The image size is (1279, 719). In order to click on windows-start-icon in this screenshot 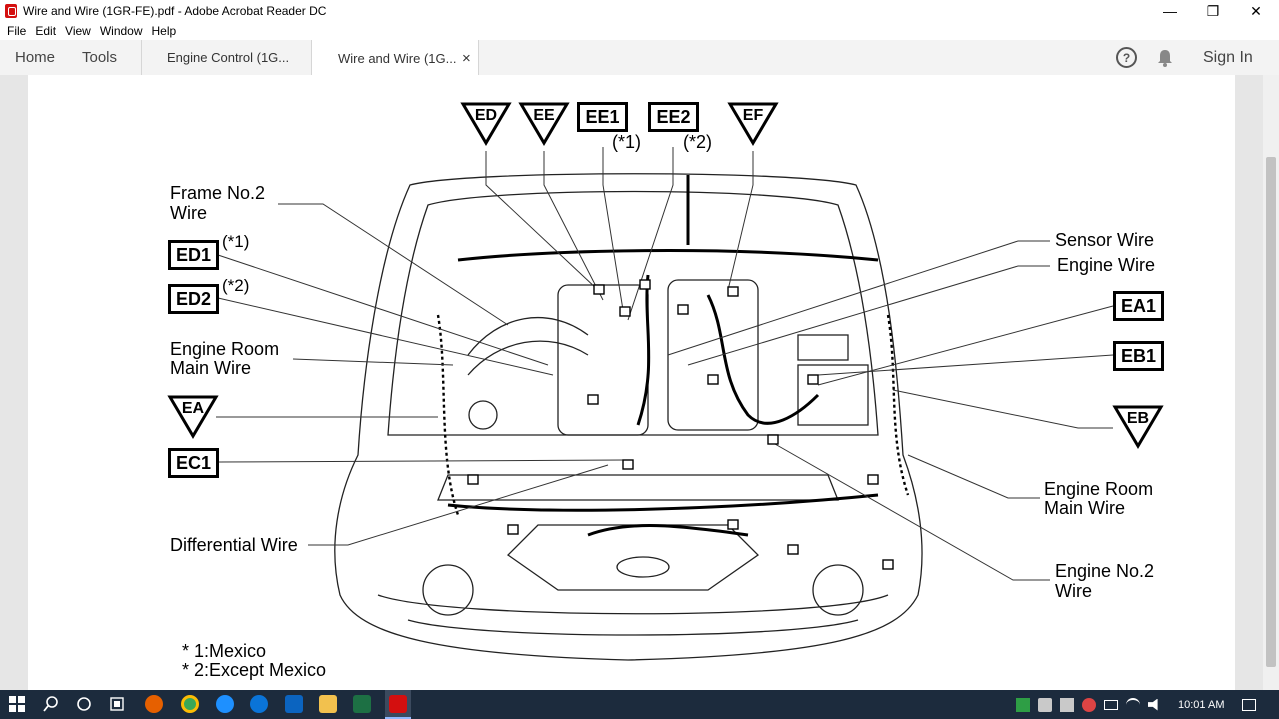, I will do `click(17, 704)`.